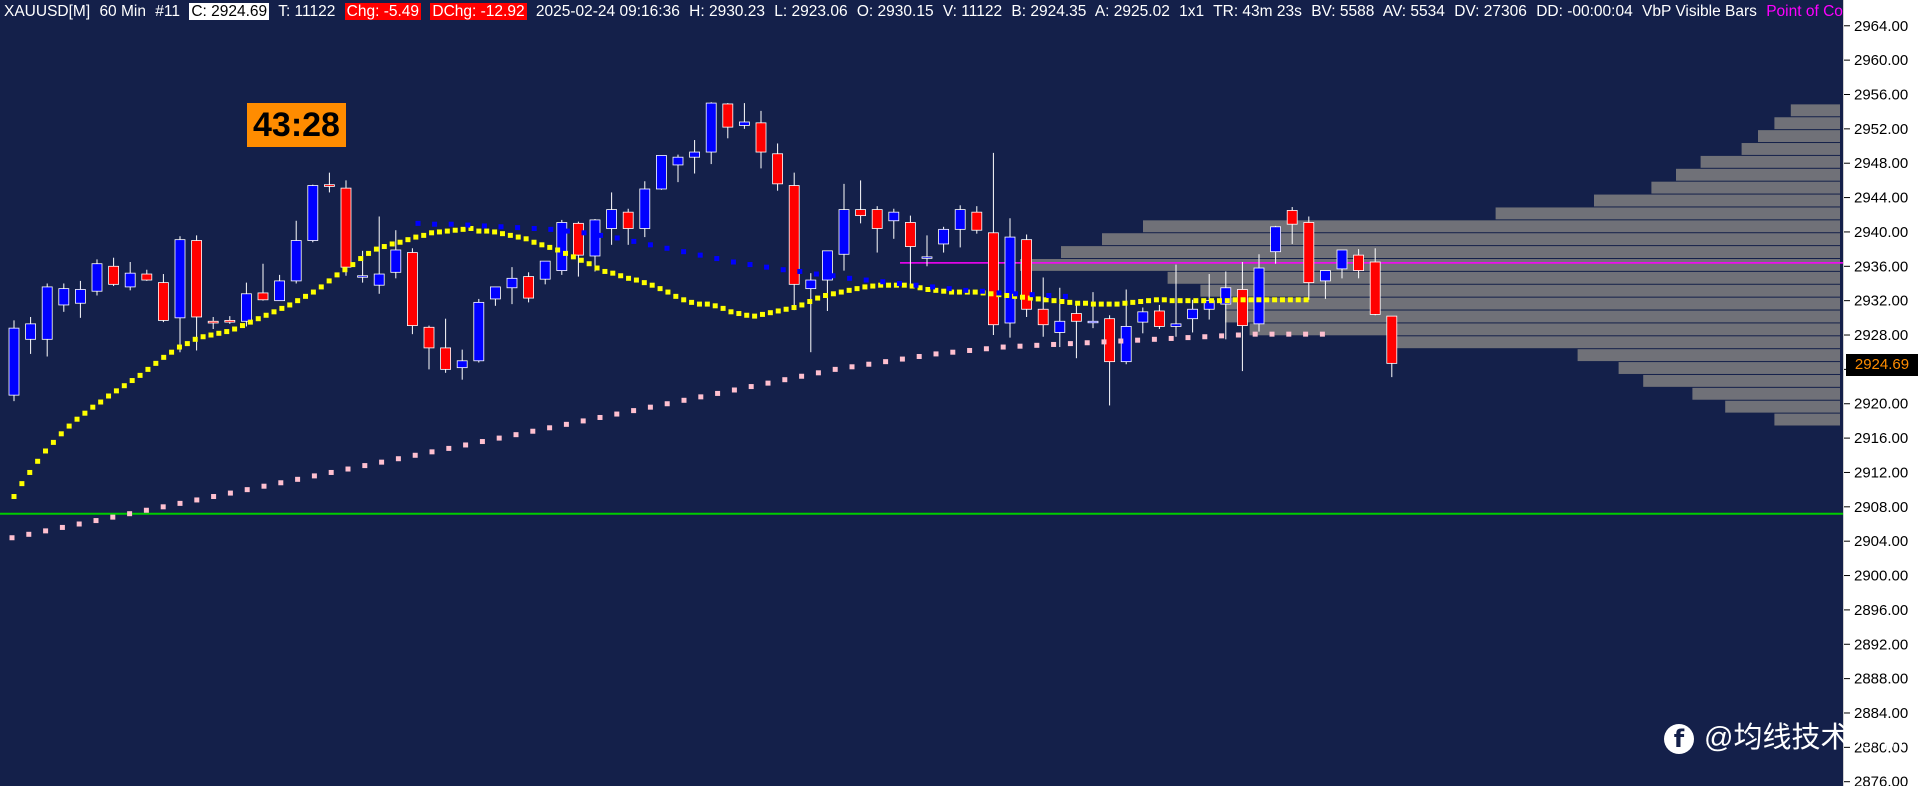  Describe the element at coordinates (1343, 11) in the screenshot. I see `bid-volume: BV: 5588` at that location.